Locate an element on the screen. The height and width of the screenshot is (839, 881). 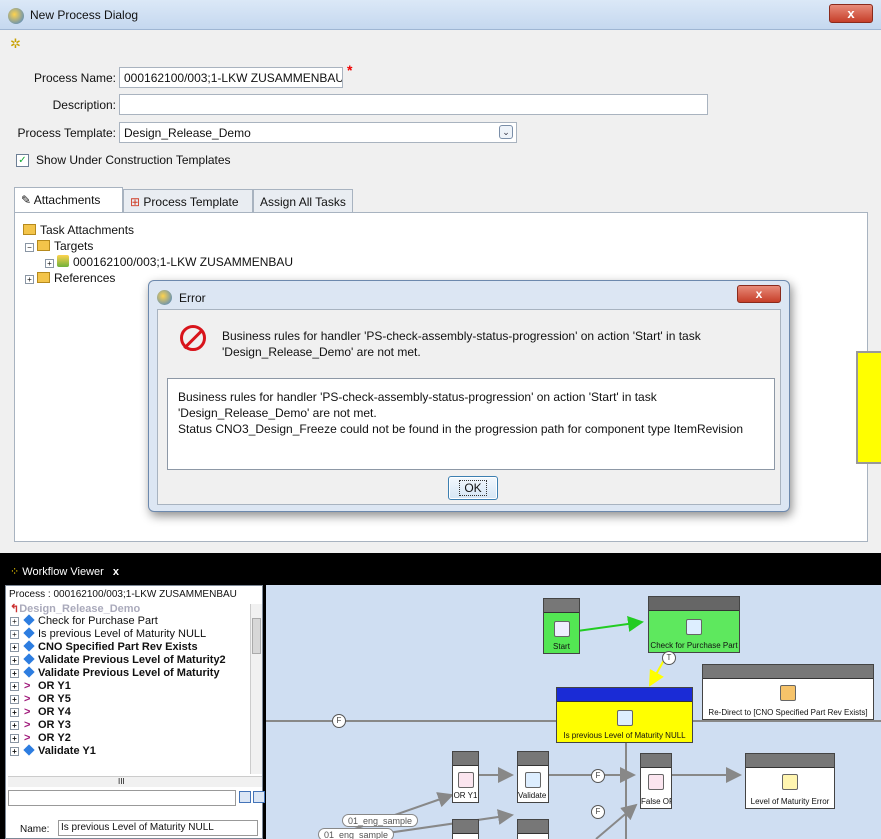
refresh-icon is located at coordinates (259, 797).